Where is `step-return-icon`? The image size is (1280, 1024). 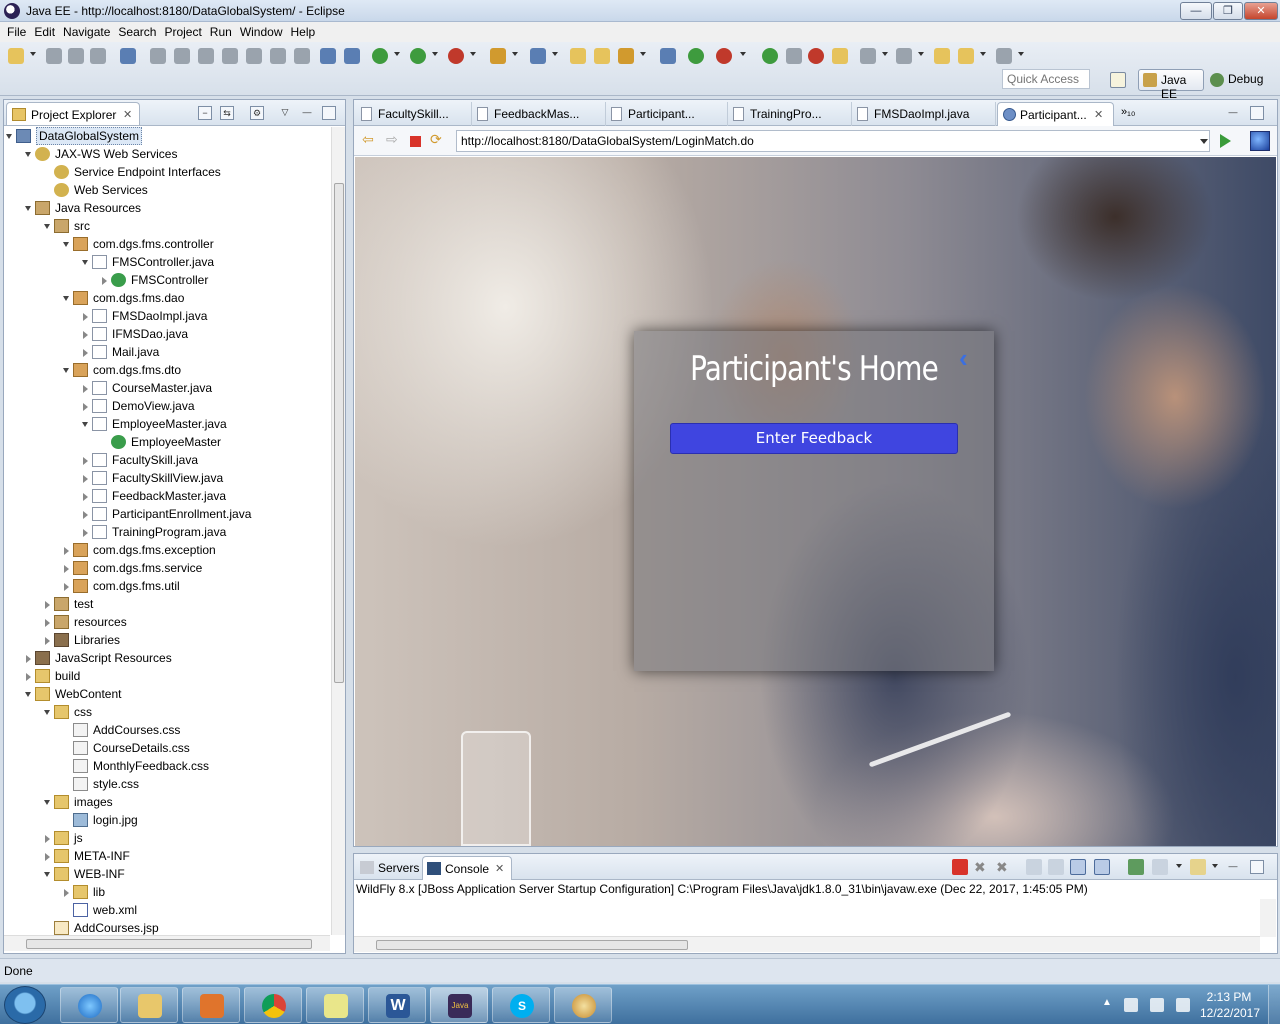 step-return-icon is located at coordinates (302, 56).